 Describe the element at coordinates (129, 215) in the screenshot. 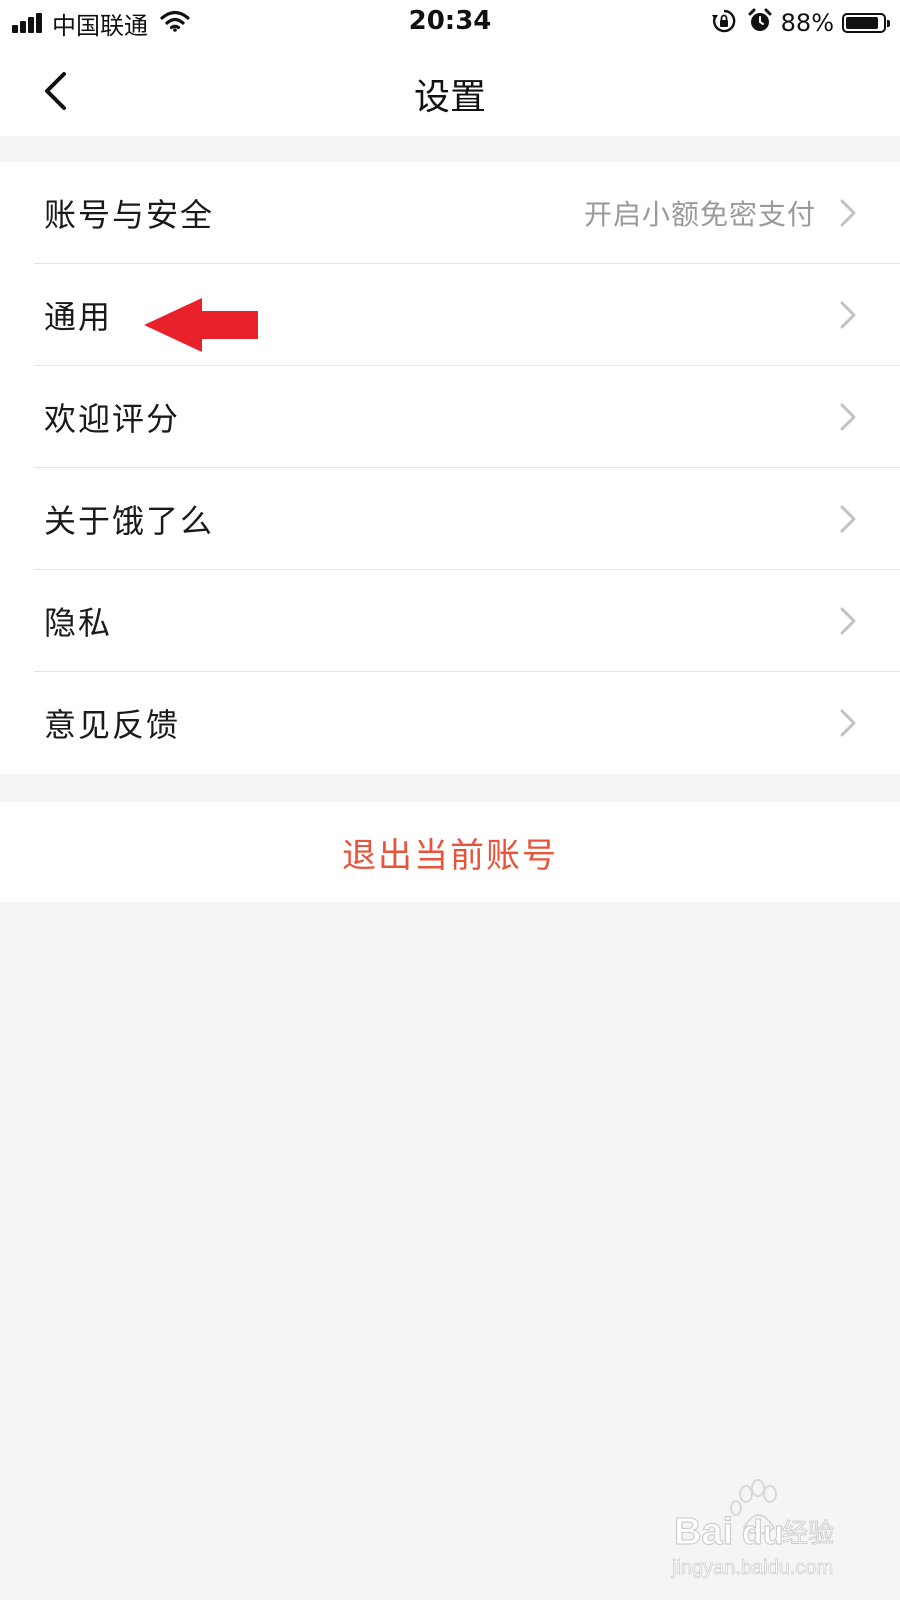

I see `menu-item-label: 账号与安全` at that location.